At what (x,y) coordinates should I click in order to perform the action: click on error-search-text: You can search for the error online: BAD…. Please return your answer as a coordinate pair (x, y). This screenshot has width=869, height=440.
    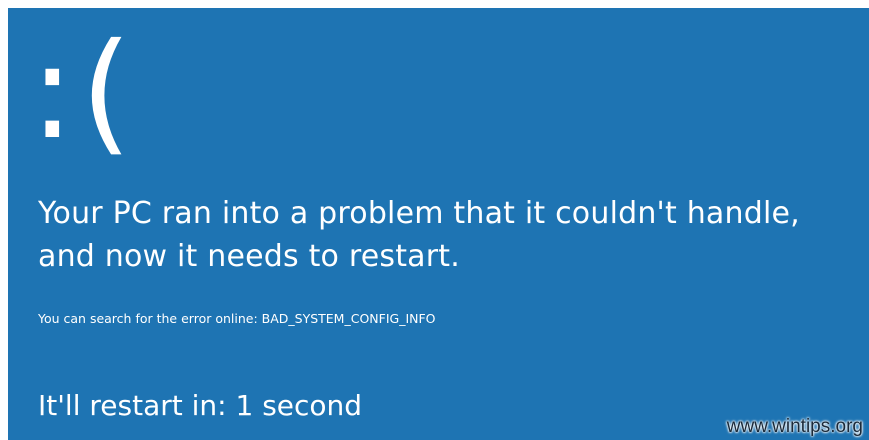
    Looking at the image, I should click on (237, 318).